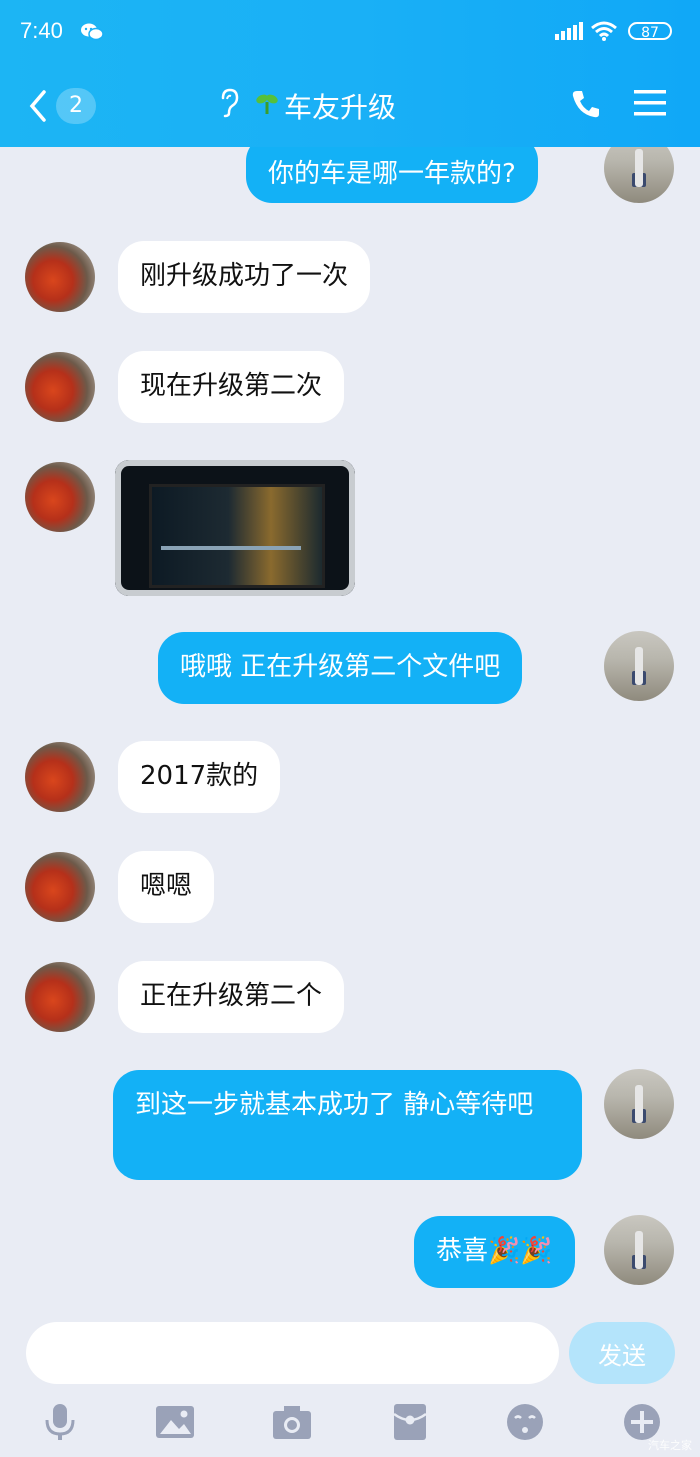  What do you see at coordinates (292, 1422) in the screenshot?
I see `camera-icon` at bounding box center [292, 1422].